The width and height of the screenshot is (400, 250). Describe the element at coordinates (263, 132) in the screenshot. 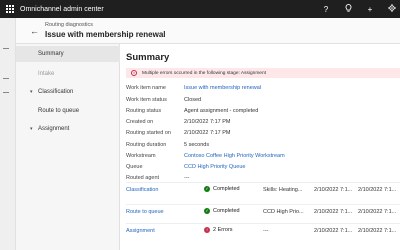

I see `field-row: Routing started on 2/10/2022 7:17 PM` at that location.